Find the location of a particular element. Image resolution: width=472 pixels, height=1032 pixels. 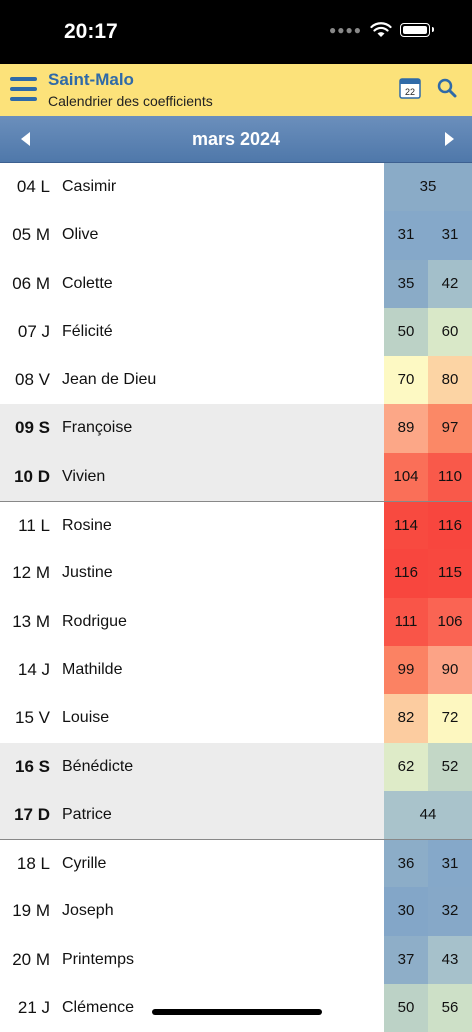

saint-name: Félicité is located at coordinates (87, 331).